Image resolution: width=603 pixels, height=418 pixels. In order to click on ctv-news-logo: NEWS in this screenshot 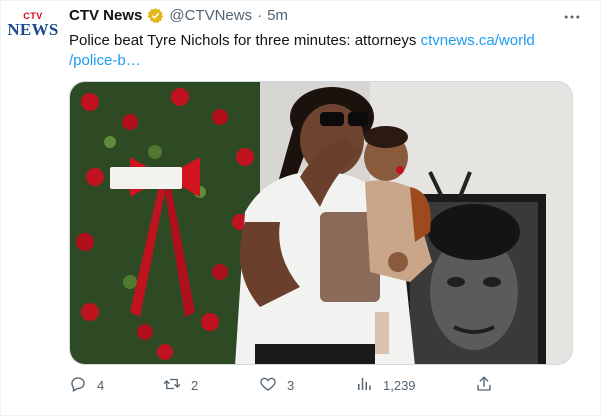, I will do `click(33, 29)`.